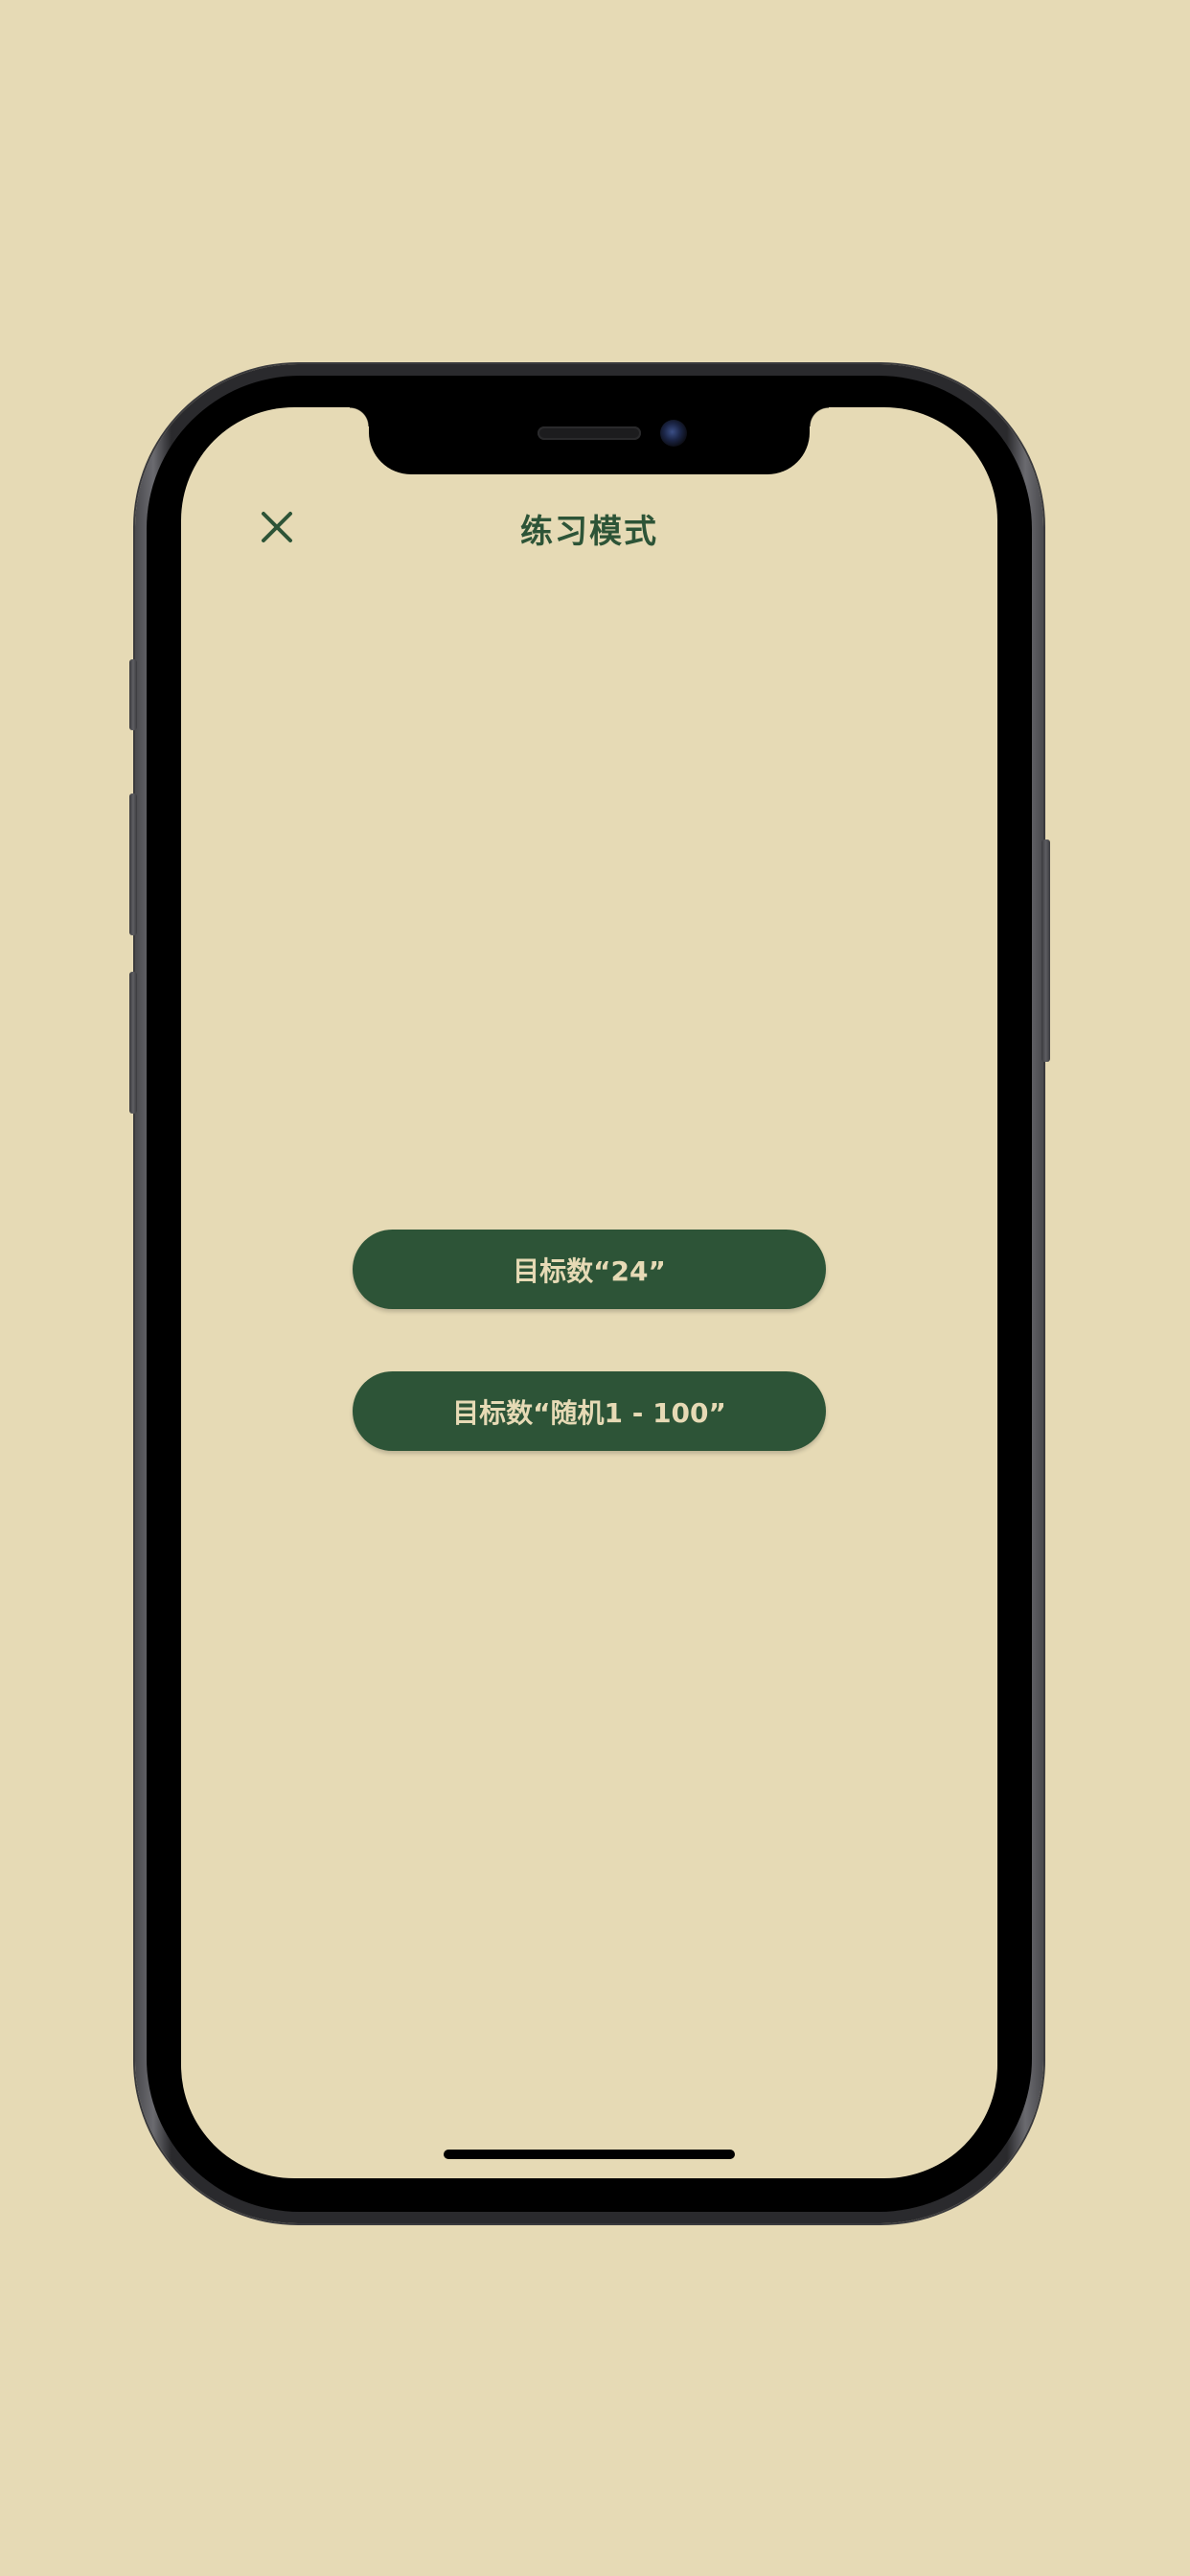 The height and width of the screenshot is (2576, 1190). I want to click on home-indicator, so click(590, 2154).